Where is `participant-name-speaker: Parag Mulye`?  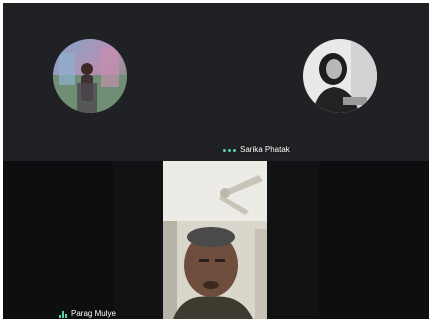 participant-name-speaker: Parag Mulye is located at coordinates (93, 313).